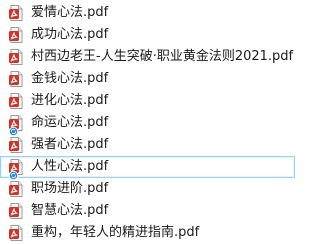 The image size is (320, 244). I want to click on file-name: 人性心法.pdf, so click(70, 166).